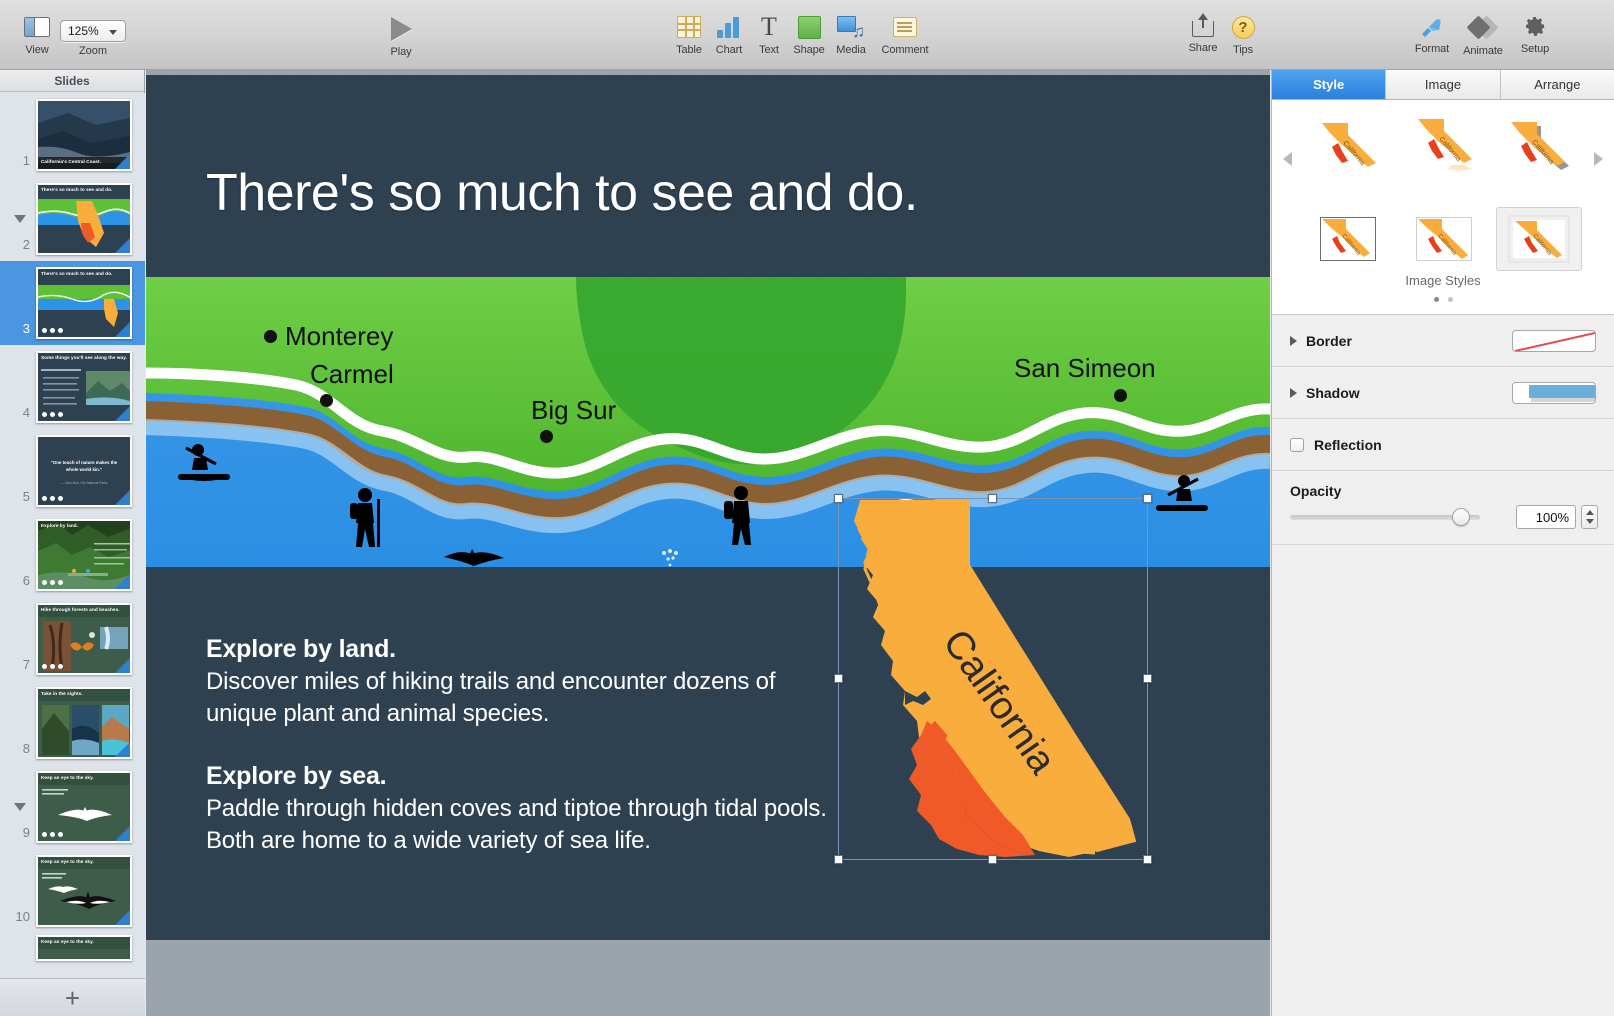 The image size is (1614, 1016). Describe the element at coordinates (1348, 145) in the screenshot. I see `image-style-option-1: California` at that location.